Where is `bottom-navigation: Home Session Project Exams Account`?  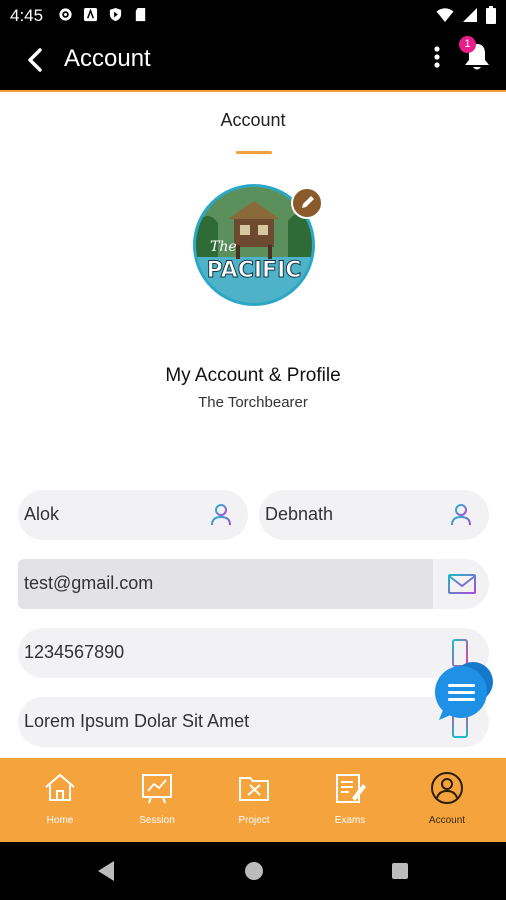 bottom-navigation: Home Session Project Exams Account is located at coordinates (253, 800).